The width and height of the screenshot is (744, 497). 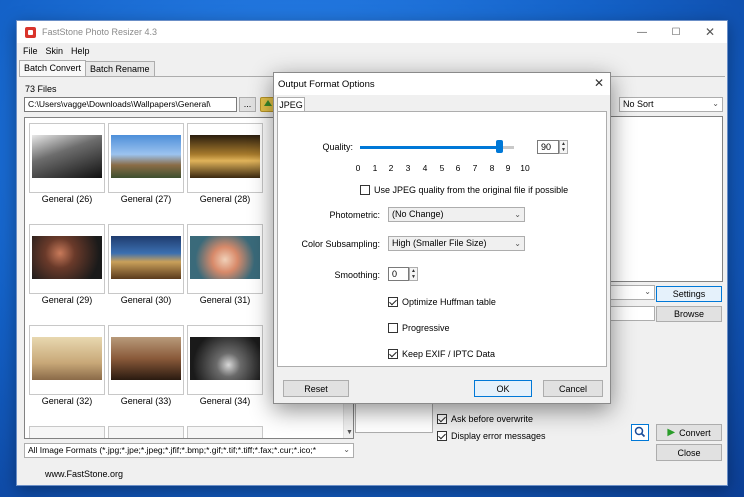 What do you see at coordinates (638, 104) in the screenshot?
I see `sort-value: No Sort` at bounding box center [638, 104].